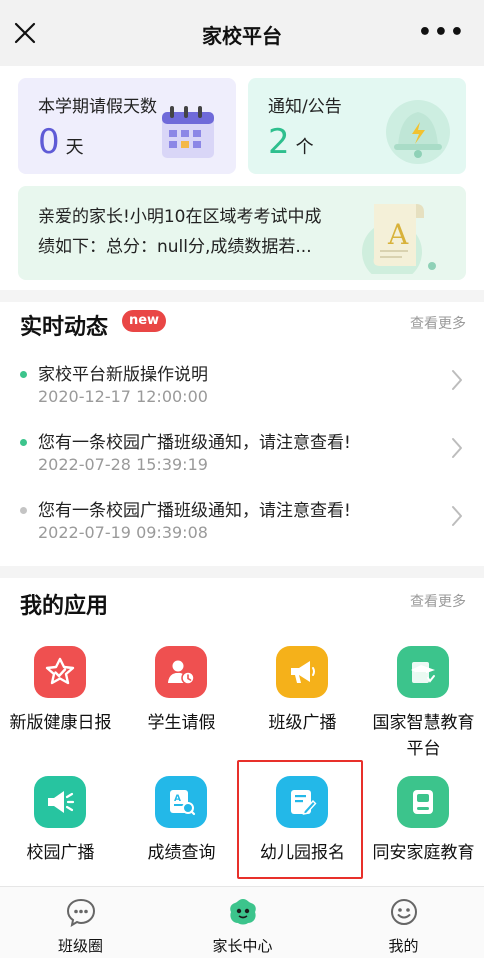  Describe the element at coordinates (438, 601) in the screenshot. I see `apps-see-more-link: 查看更多` at that location.